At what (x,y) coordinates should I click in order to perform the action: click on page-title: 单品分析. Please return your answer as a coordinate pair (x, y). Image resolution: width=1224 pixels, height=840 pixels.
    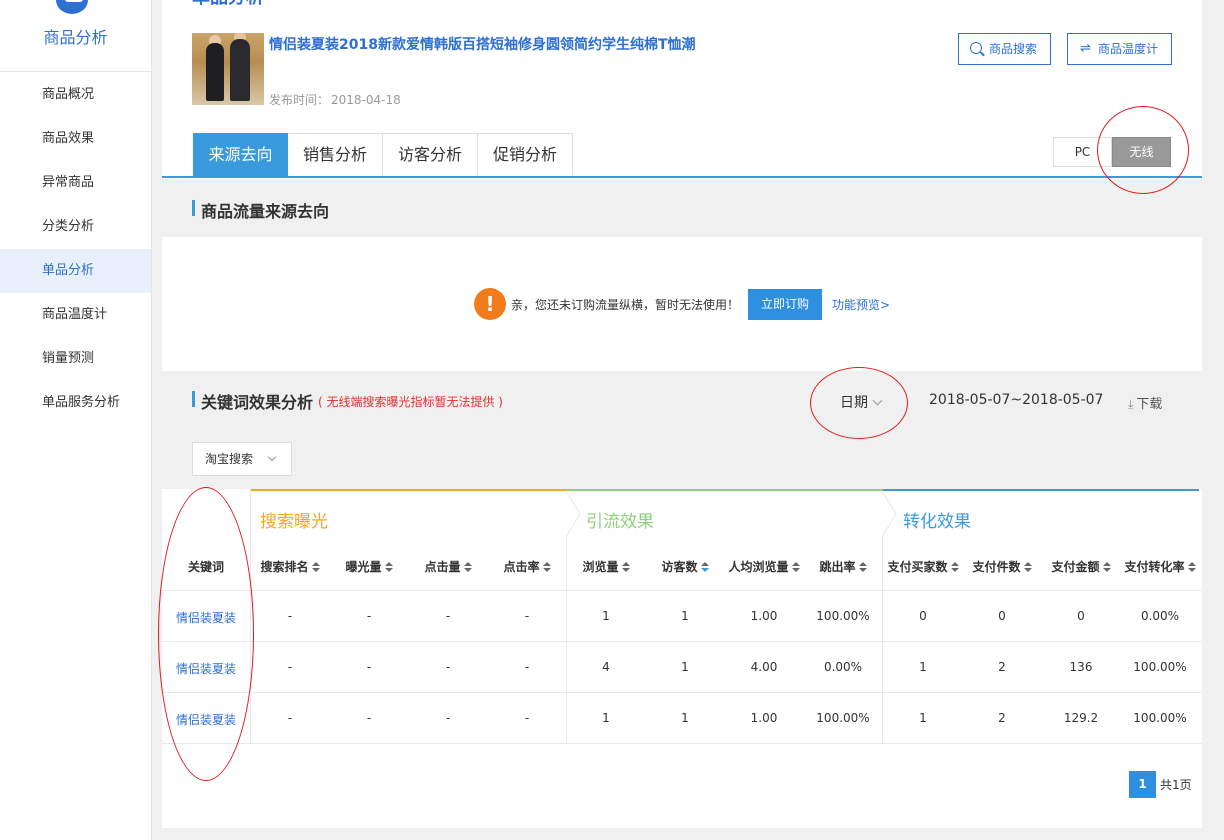
    Looking at the image, I should click on (228, 4).